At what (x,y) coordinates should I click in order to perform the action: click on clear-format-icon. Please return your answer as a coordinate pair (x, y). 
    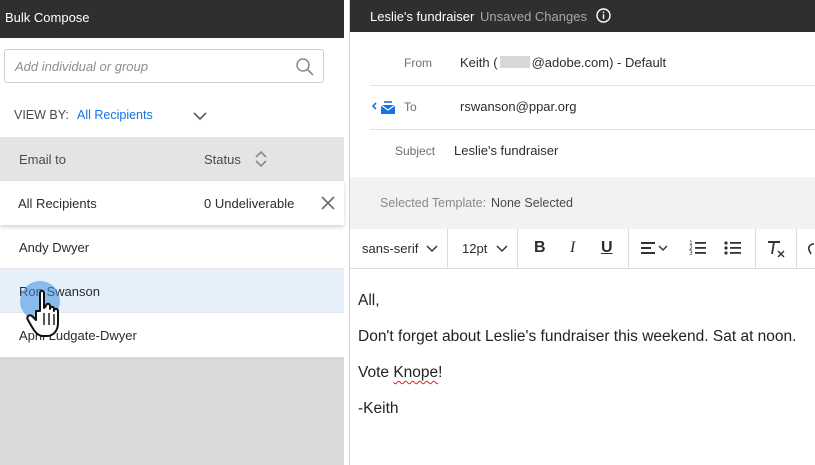
    Looking at the image, I should click on (776, 249).